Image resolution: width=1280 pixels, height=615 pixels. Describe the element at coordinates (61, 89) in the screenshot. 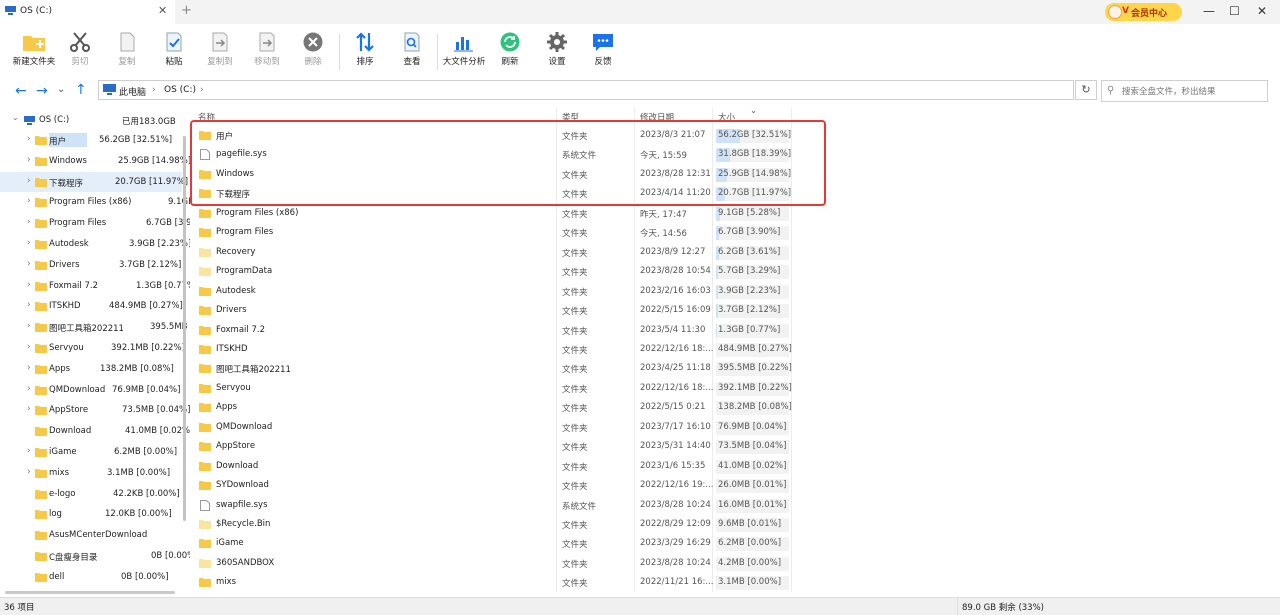

I see `history-dropdown-icon: ⌄` at that location.